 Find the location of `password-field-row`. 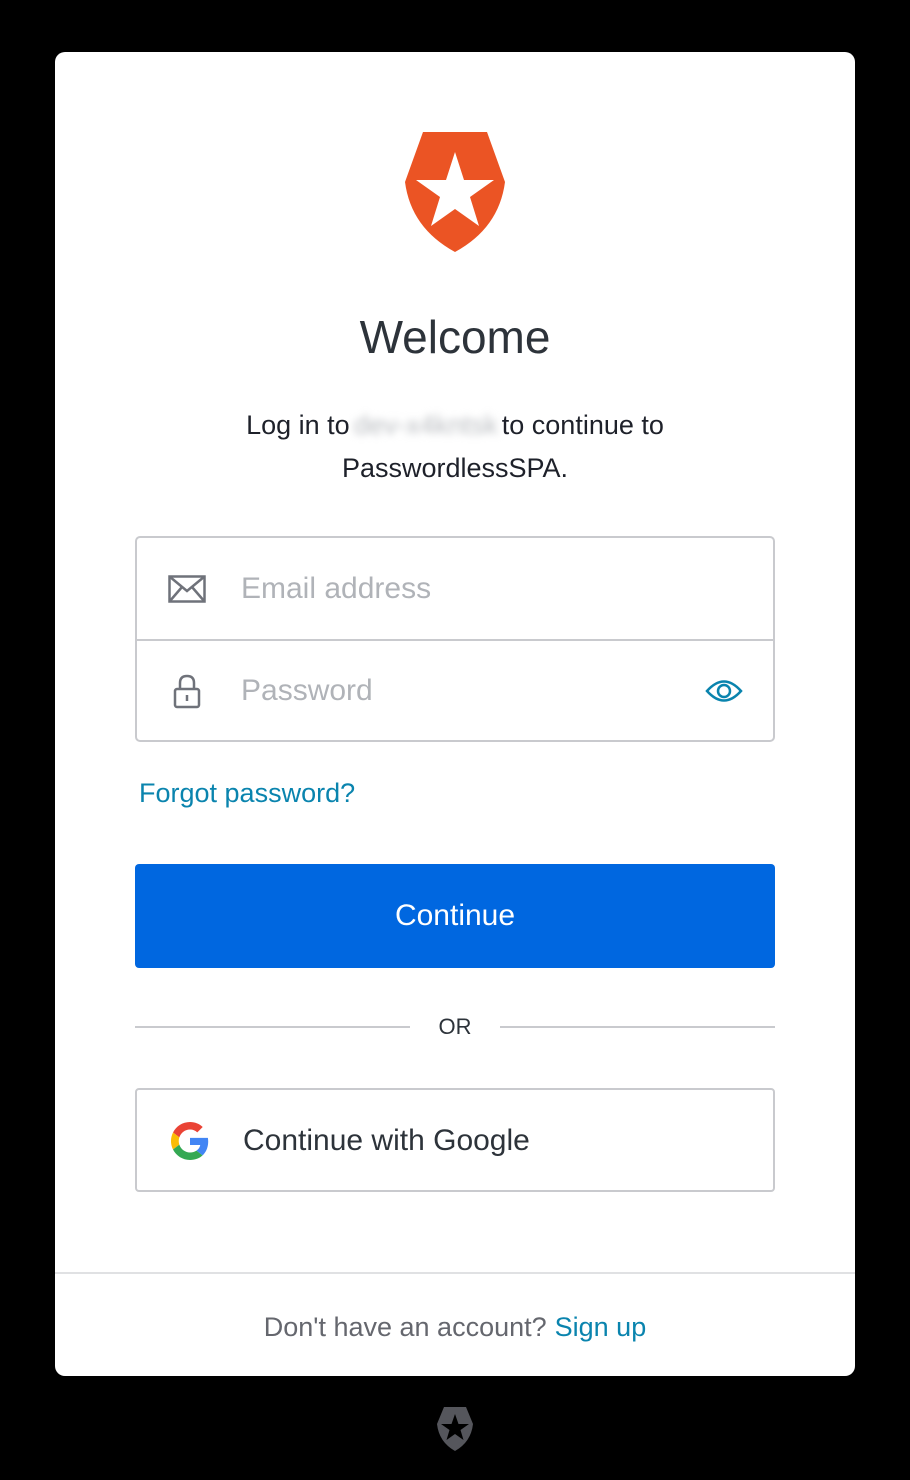

password-field-row is located at coordinates (455, 689).